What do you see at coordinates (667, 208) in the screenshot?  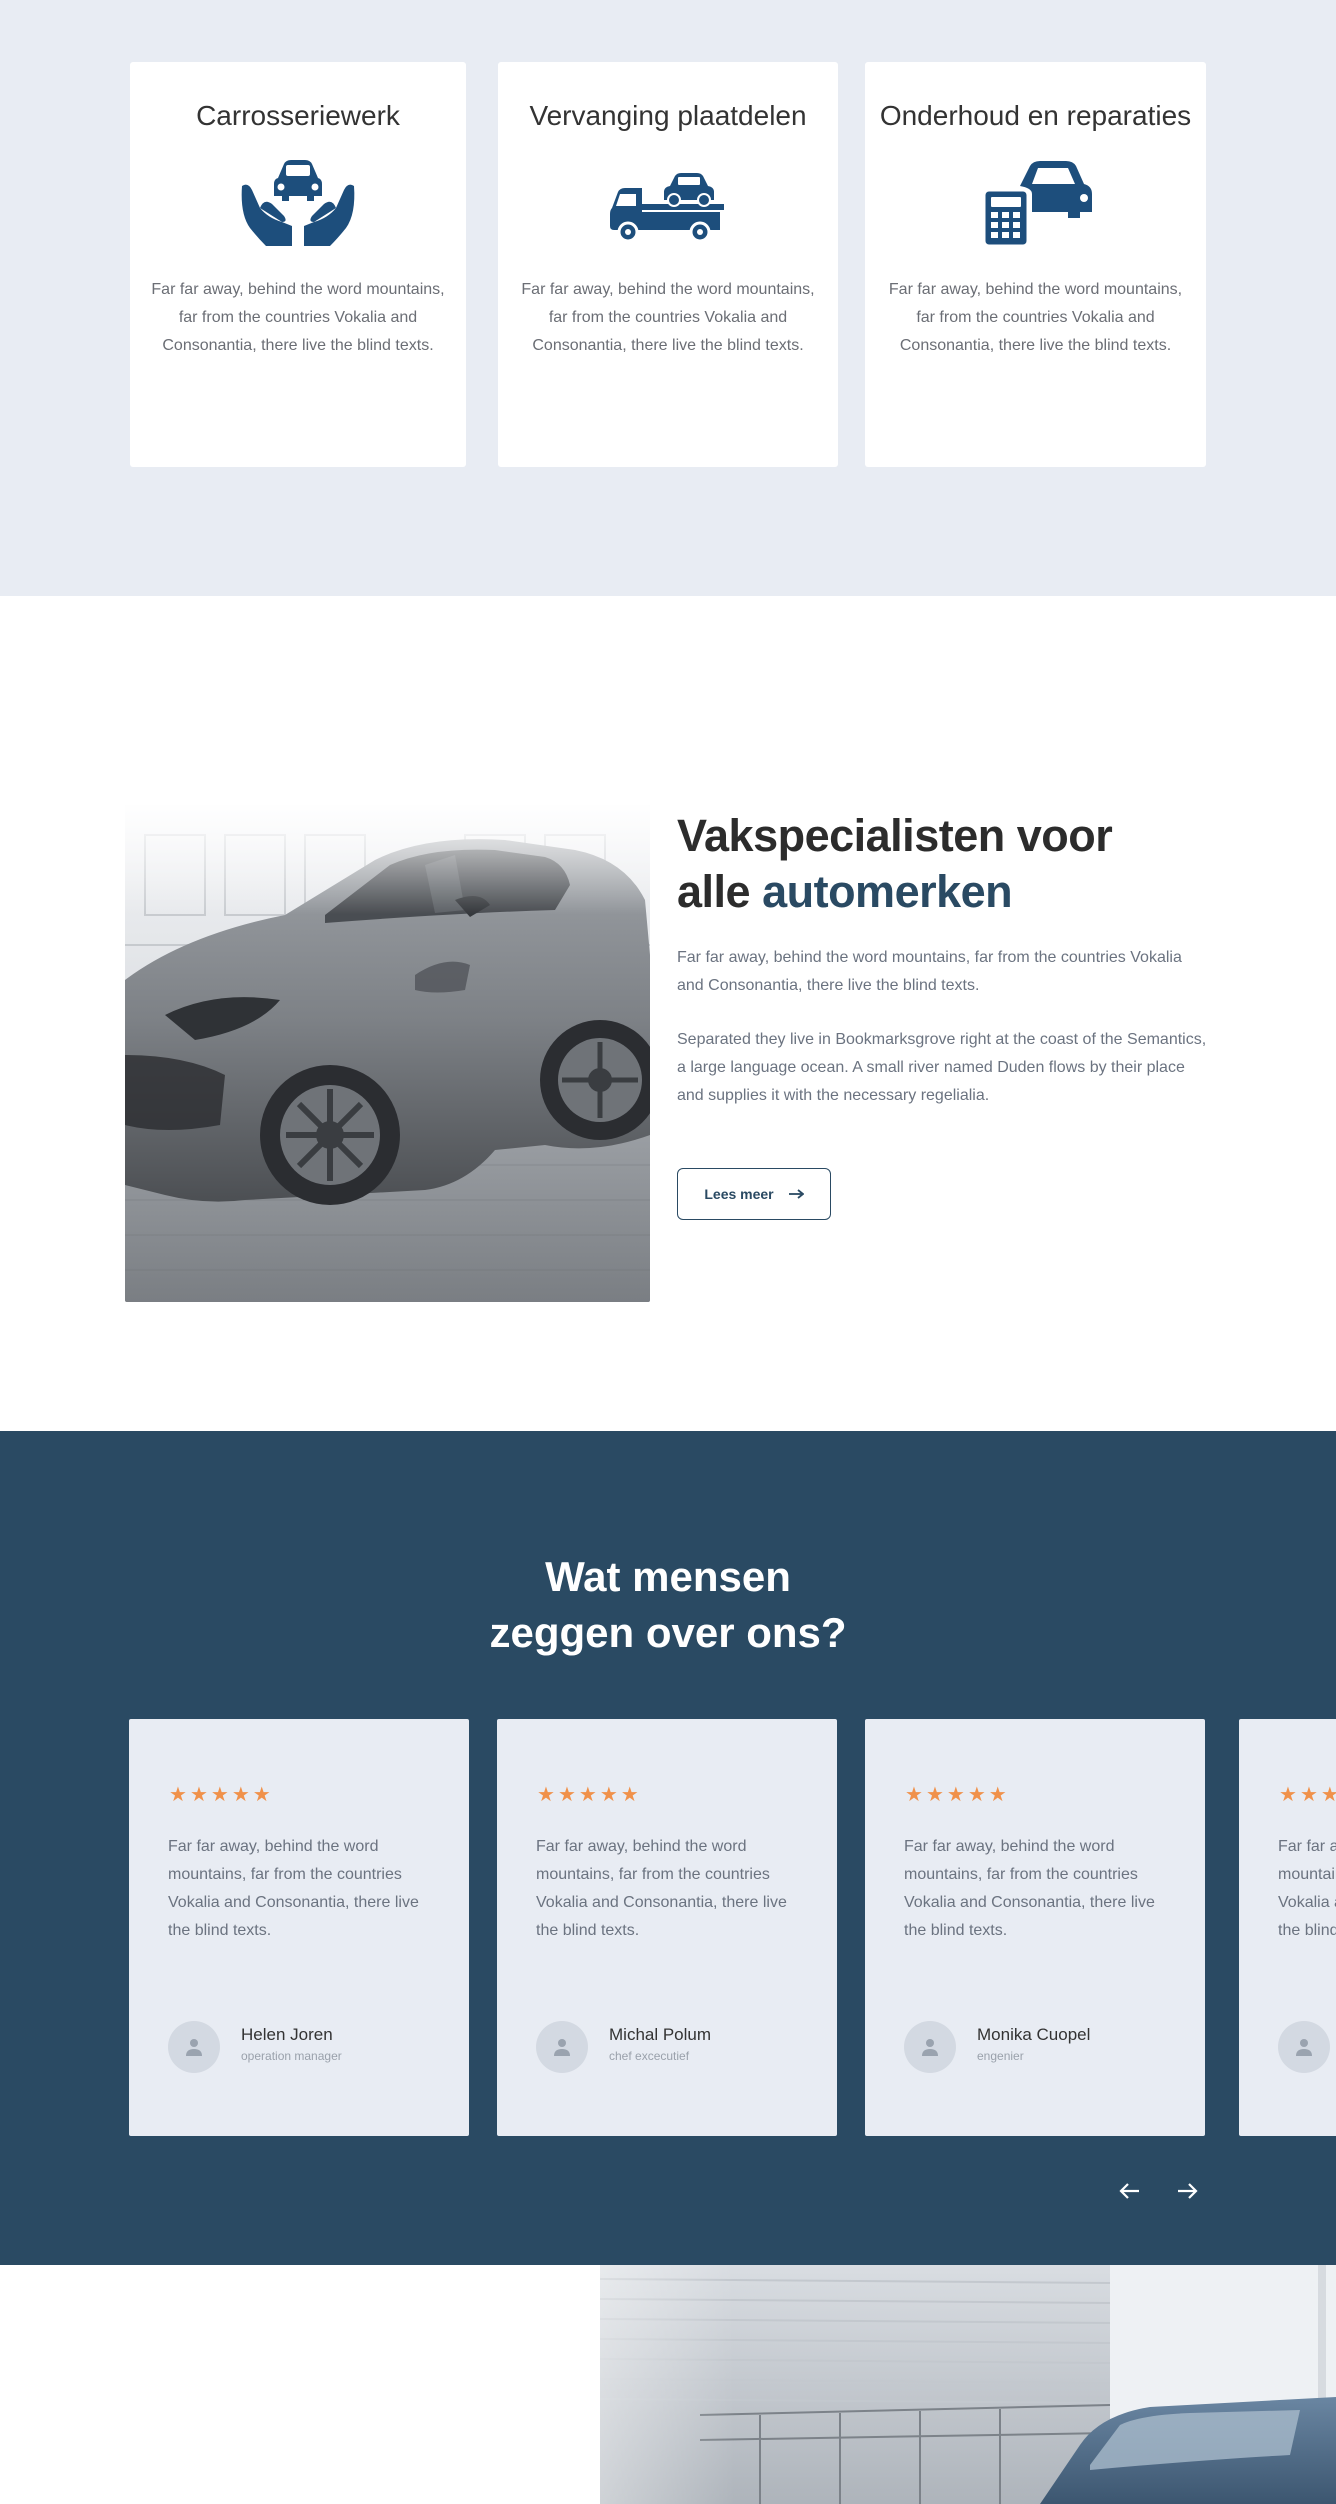 I see `tow-truck-icon` at bounding box center [667, 208].